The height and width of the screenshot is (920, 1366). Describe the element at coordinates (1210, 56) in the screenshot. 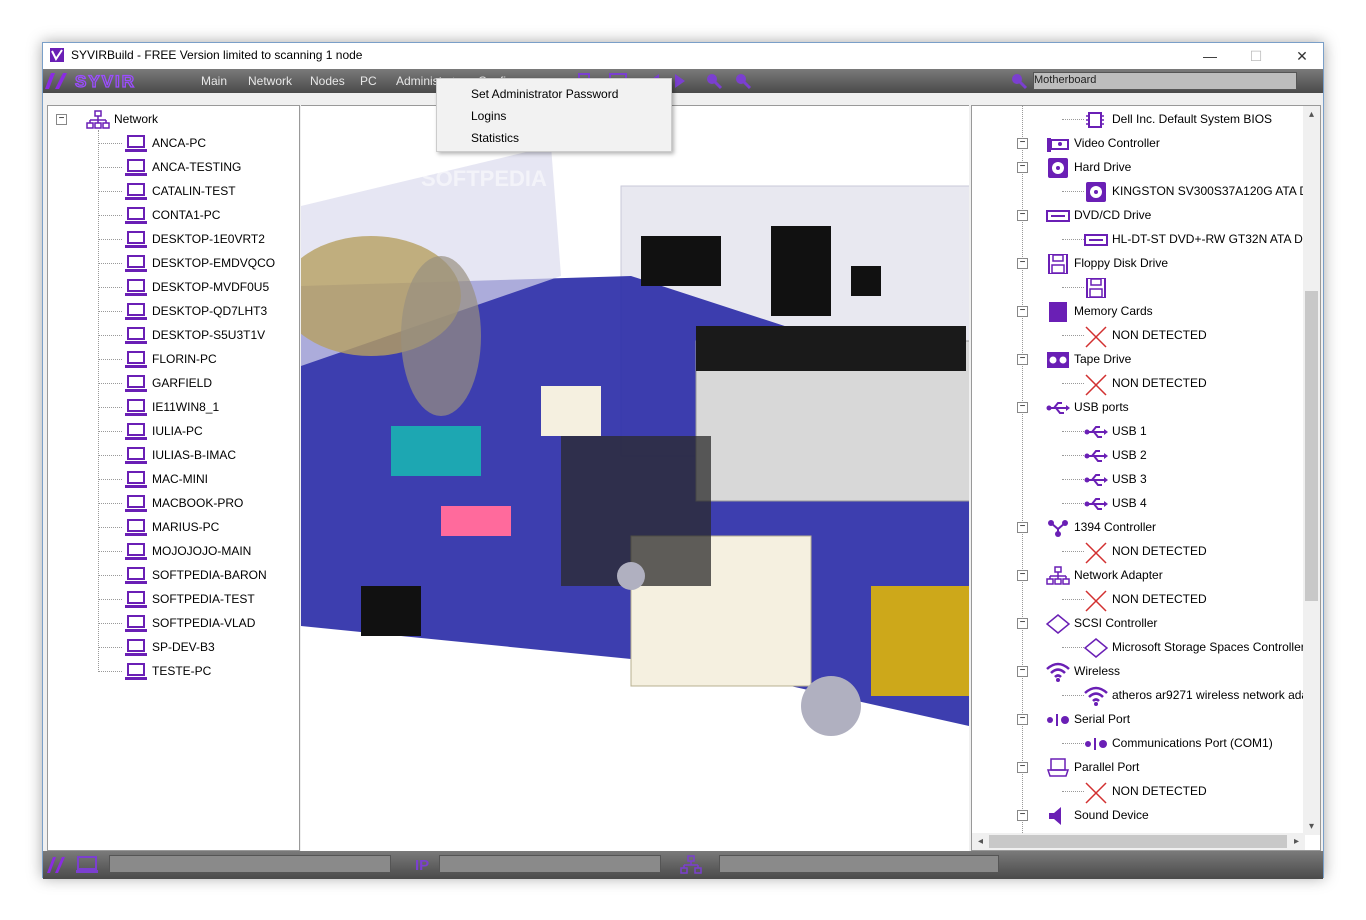

I see `minimize-button: —` at that location.